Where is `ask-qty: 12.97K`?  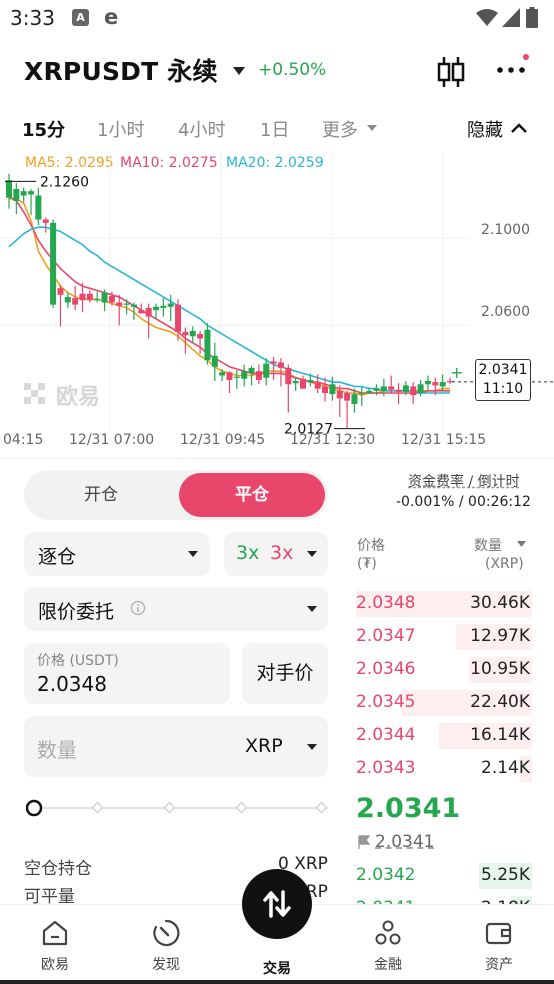 ask-qty: 12.97K is located at coordinates (500, 636).